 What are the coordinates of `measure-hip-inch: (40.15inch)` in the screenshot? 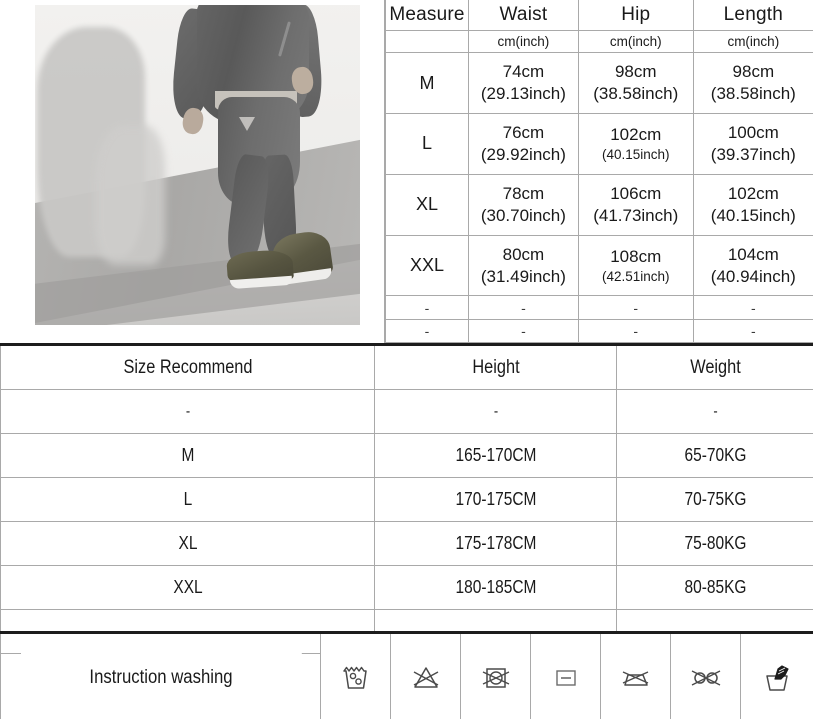 It's located at (635, 155).